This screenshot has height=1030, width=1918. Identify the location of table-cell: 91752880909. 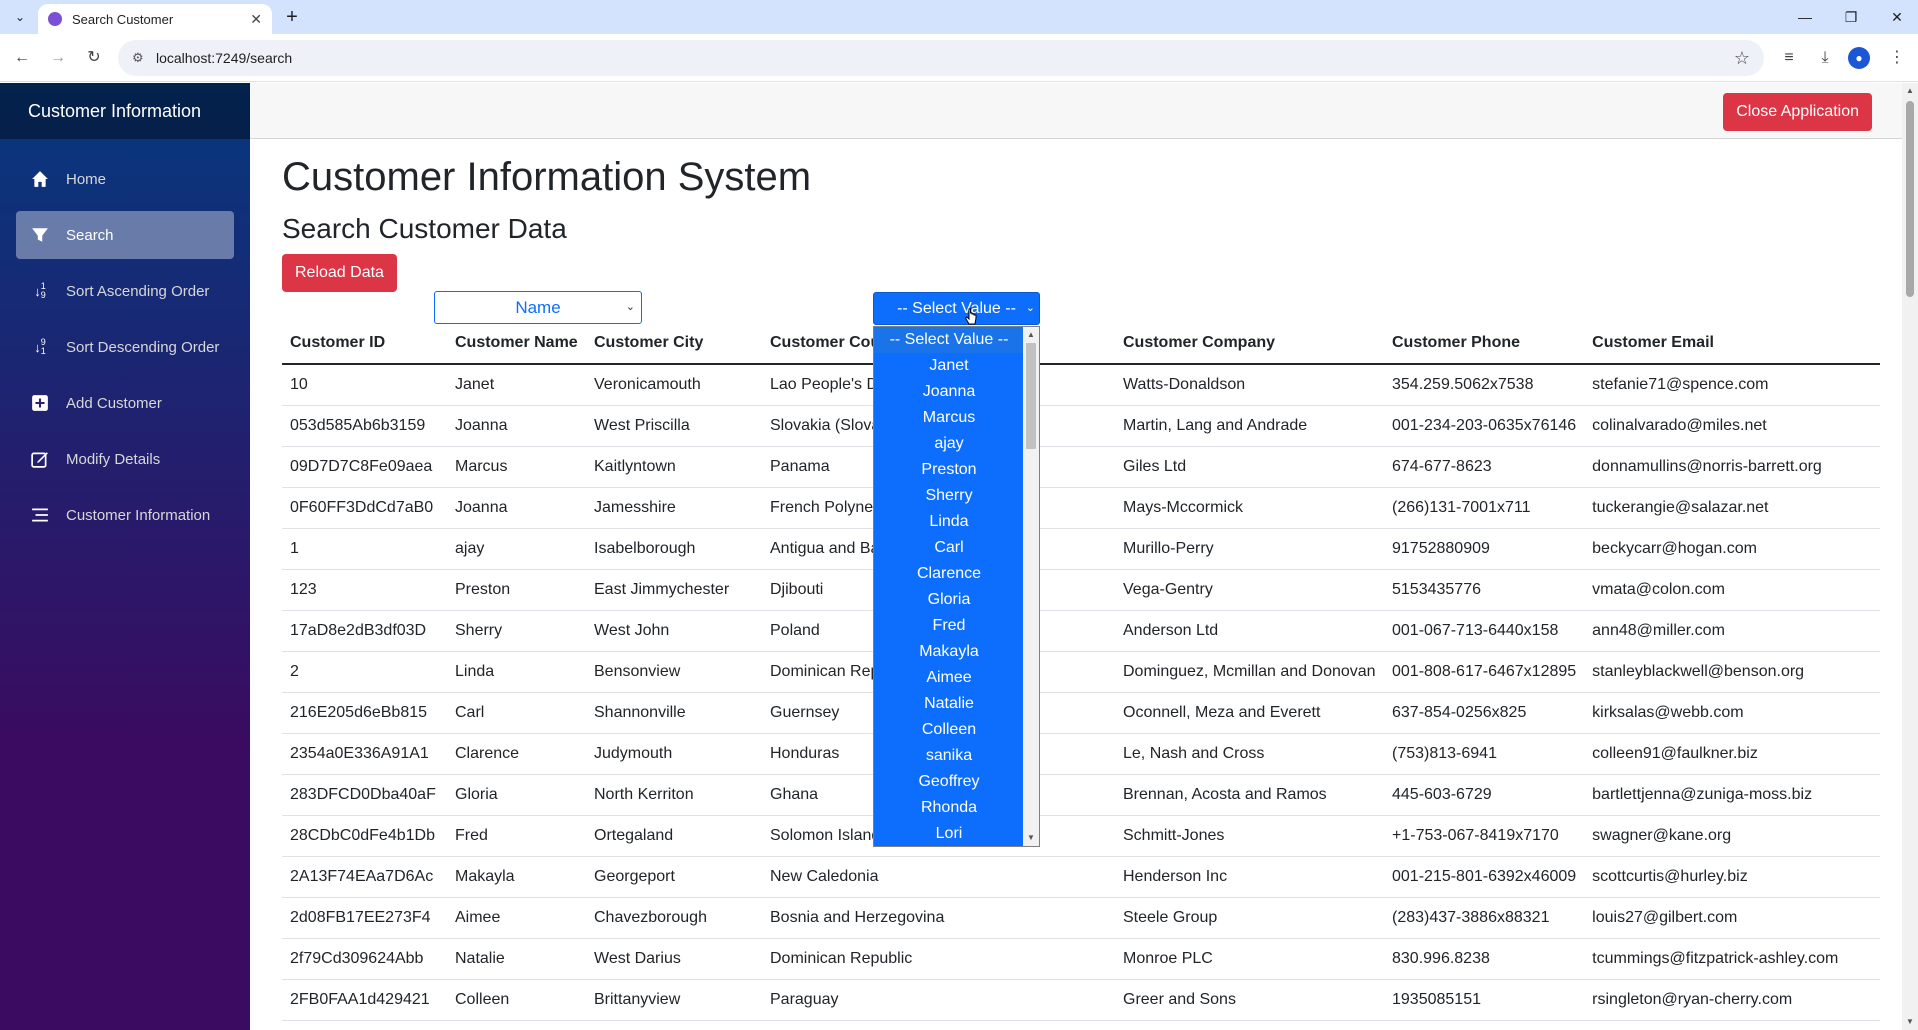
(1484, 549).